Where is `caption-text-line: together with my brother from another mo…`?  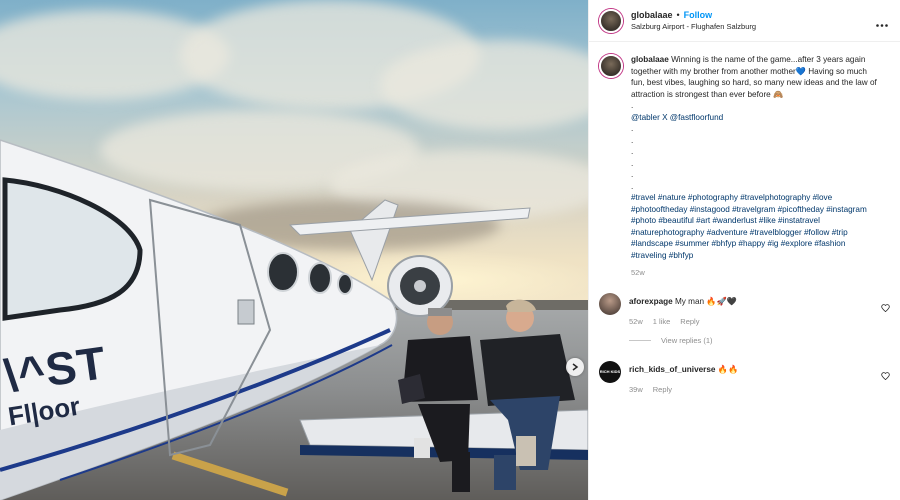 caption-text-line: together with my brother from another mo… is located at coordinates (749, 71).